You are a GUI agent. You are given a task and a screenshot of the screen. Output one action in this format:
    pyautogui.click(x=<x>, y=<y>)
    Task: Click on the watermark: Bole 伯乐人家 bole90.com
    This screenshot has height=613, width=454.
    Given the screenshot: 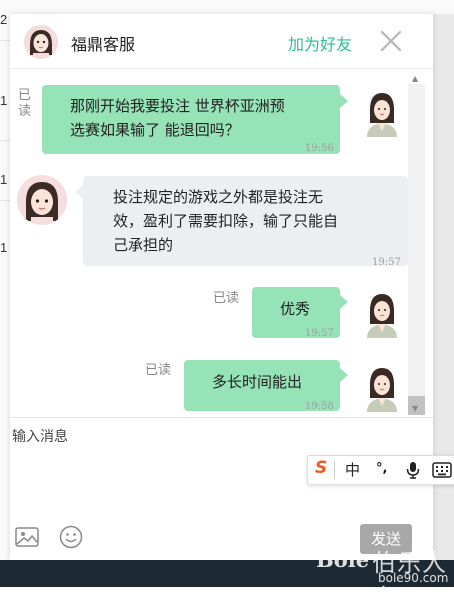 What is the action you would take?
    pyautogui.click(x=383, y=576)
    